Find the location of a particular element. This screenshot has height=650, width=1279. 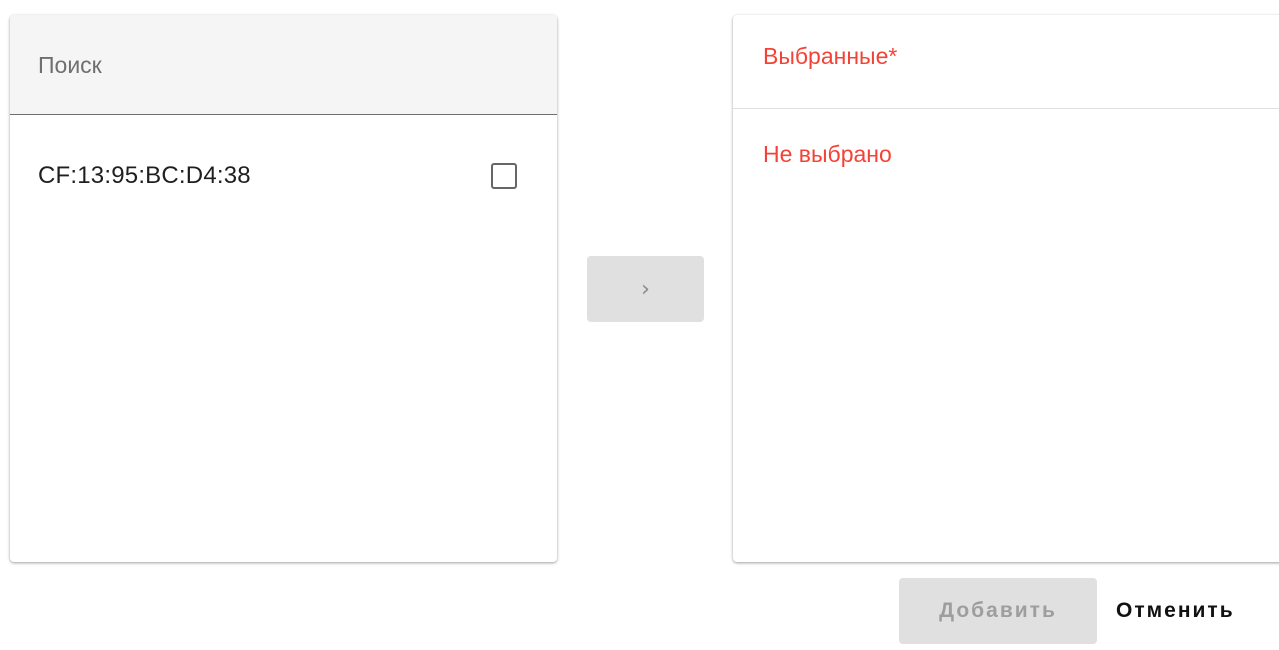

empty-selection-text: Не выбрано is located at coordinates (827, 154).